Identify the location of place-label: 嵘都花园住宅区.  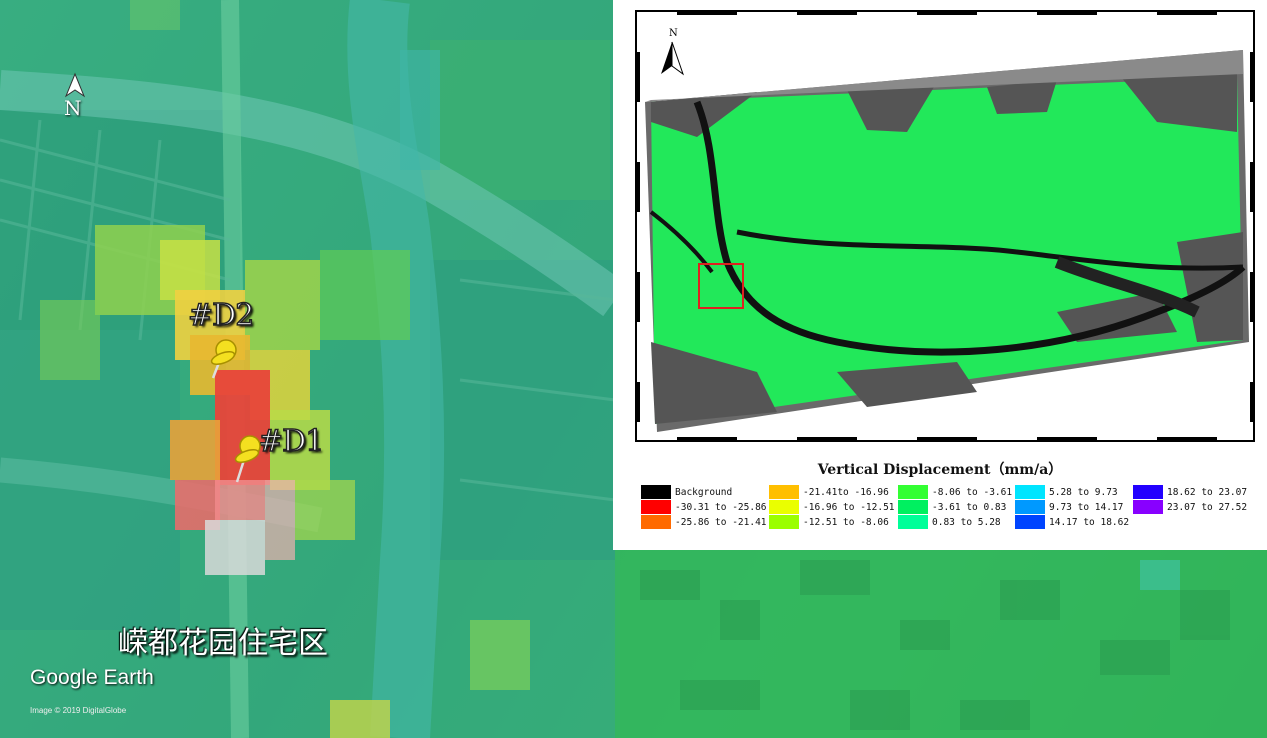
(223, 643).